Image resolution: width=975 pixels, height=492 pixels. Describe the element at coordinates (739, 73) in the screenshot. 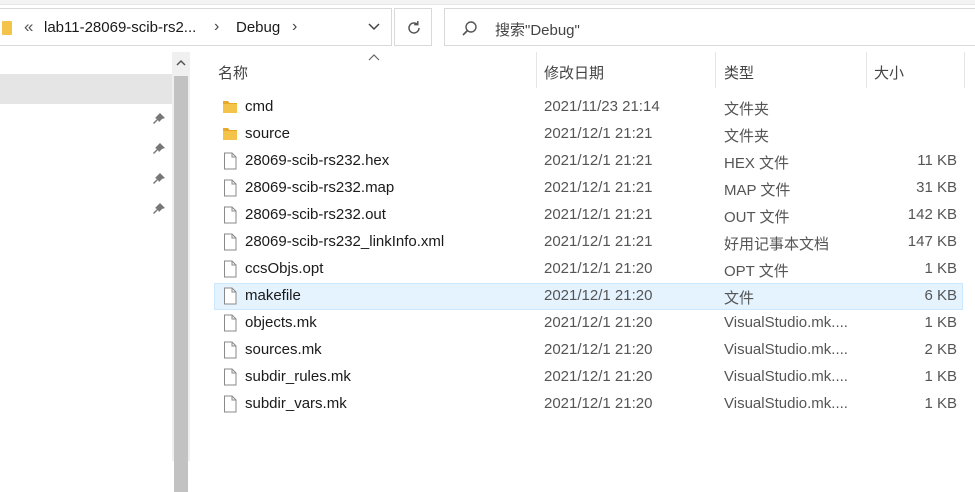

I see `column-type-label: 类型` at that location.